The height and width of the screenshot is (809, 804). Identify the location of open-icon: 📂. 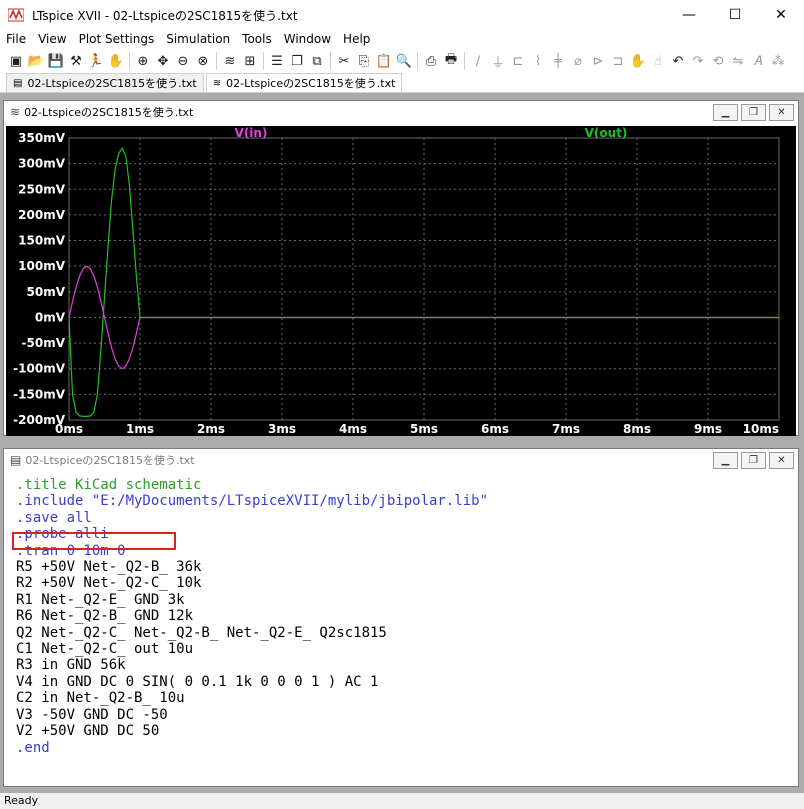
(36, 61).